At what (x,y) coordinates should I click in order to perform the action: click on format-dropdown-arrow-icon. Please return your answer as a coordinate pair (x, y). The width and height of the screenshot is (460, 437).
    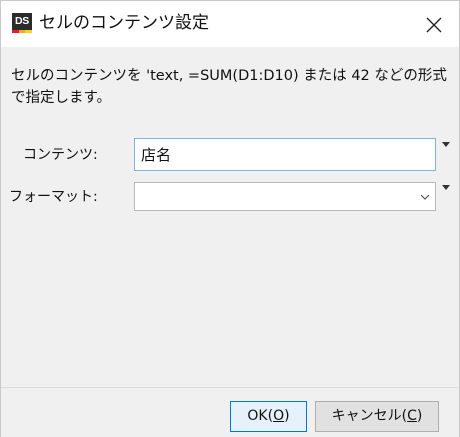
    Looking at the image, I should click on (446, 187).